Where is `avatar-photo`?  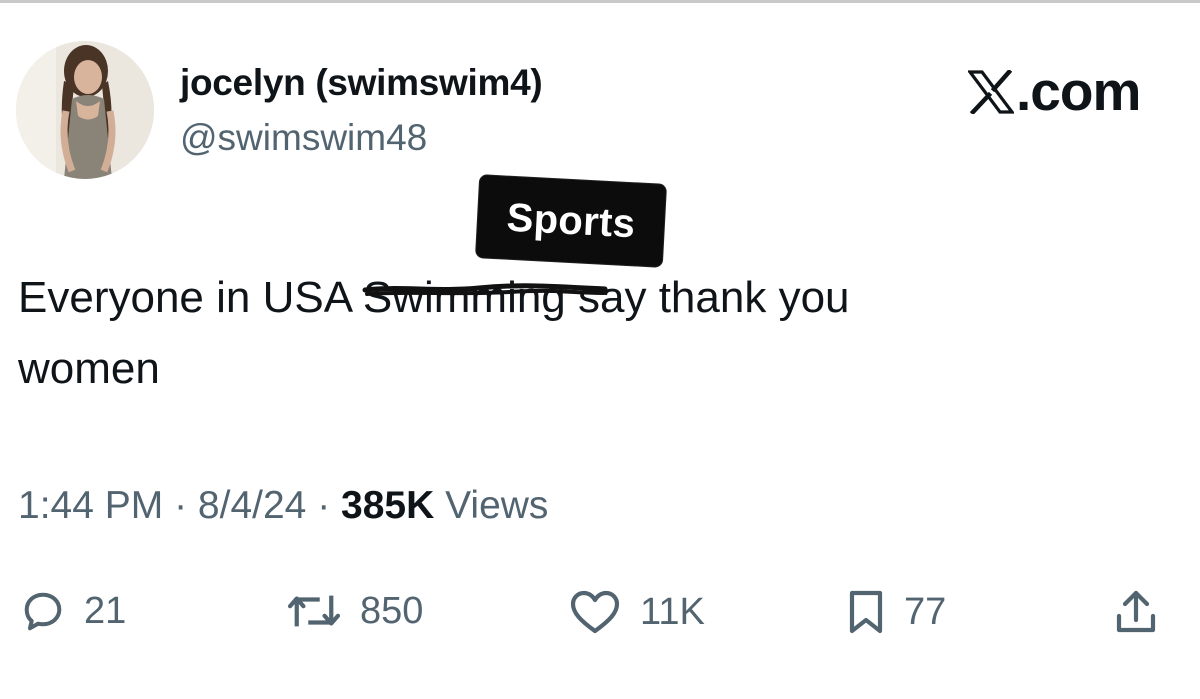 avatar-photo is located at coordinates (85, 110).